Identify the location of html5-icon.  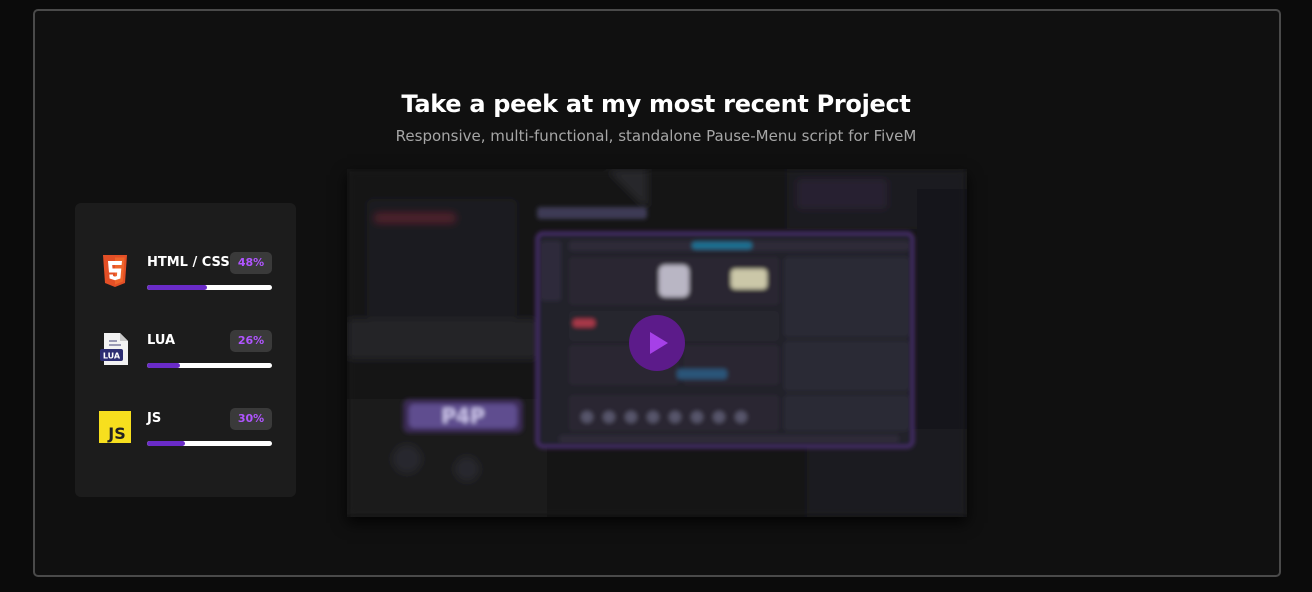
(115, 271).